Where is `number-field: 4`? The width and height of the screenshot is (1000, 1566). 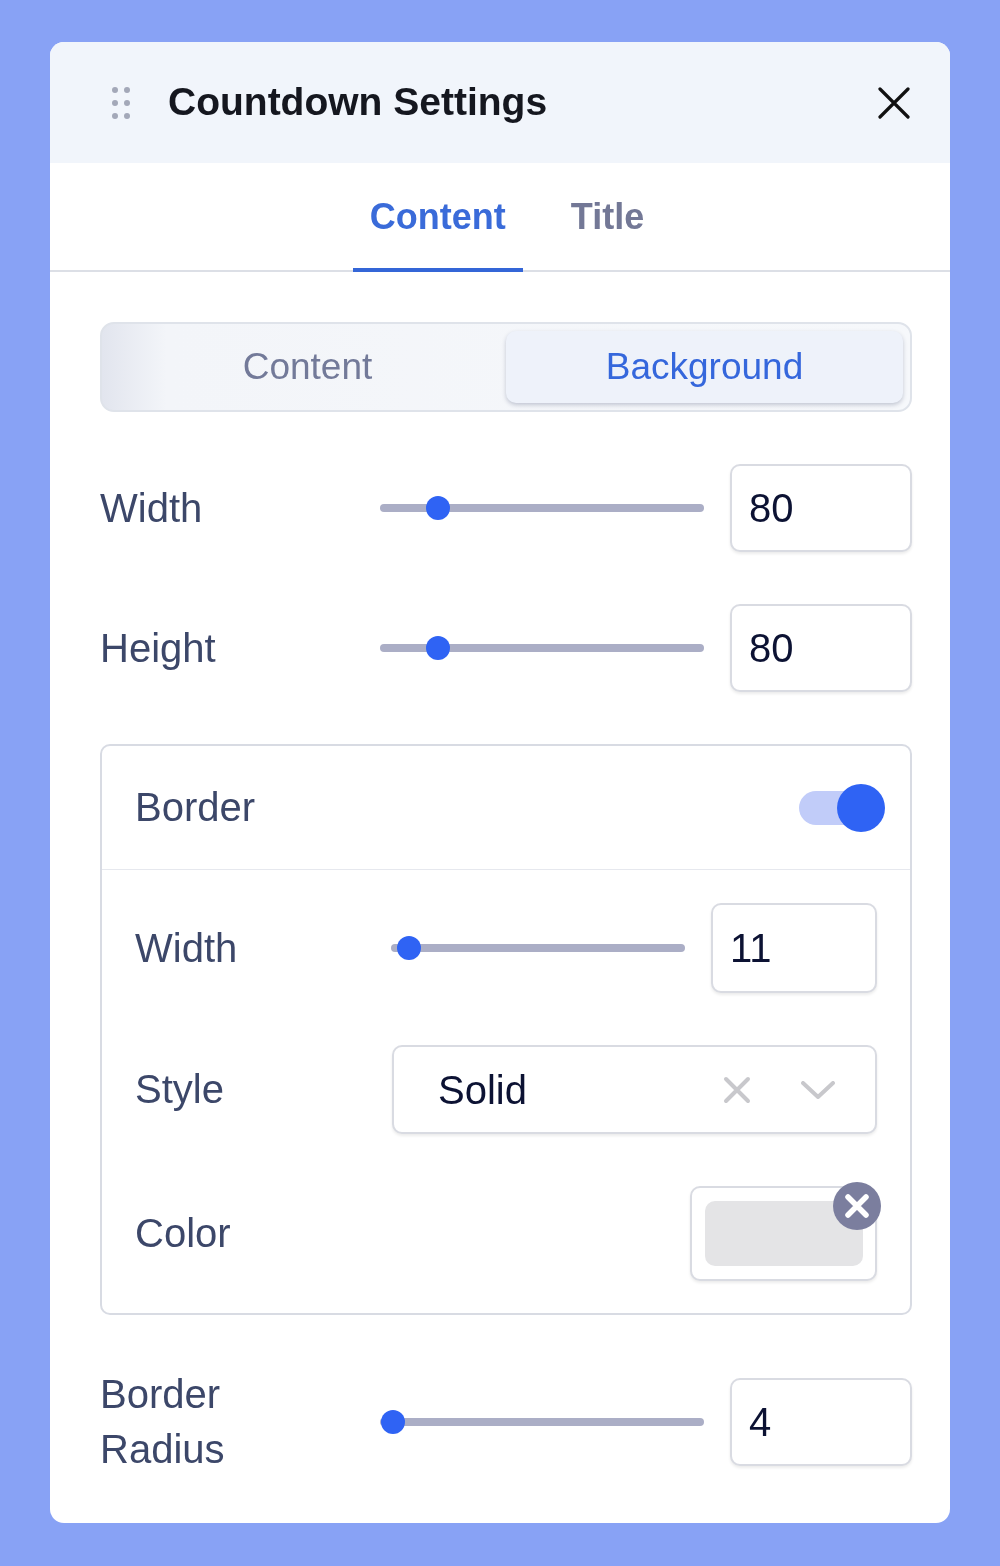 number-field: 4 is located at coordinates (821, 1422).